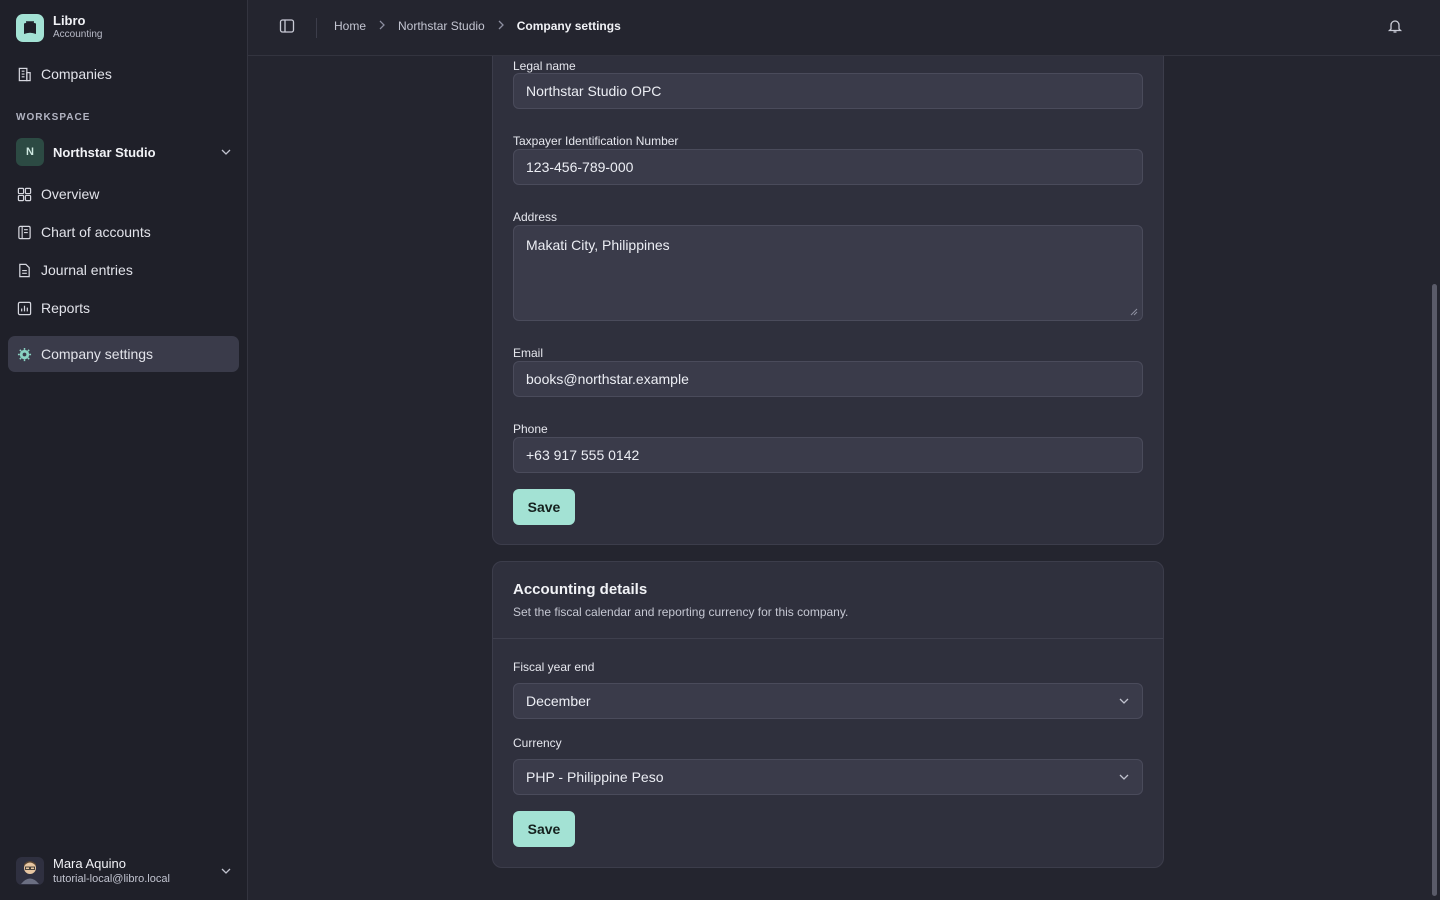  Describe the element at coordinates (104, 152) in the screenshot. I see `workspace-name: Northstar Studio` at that location.